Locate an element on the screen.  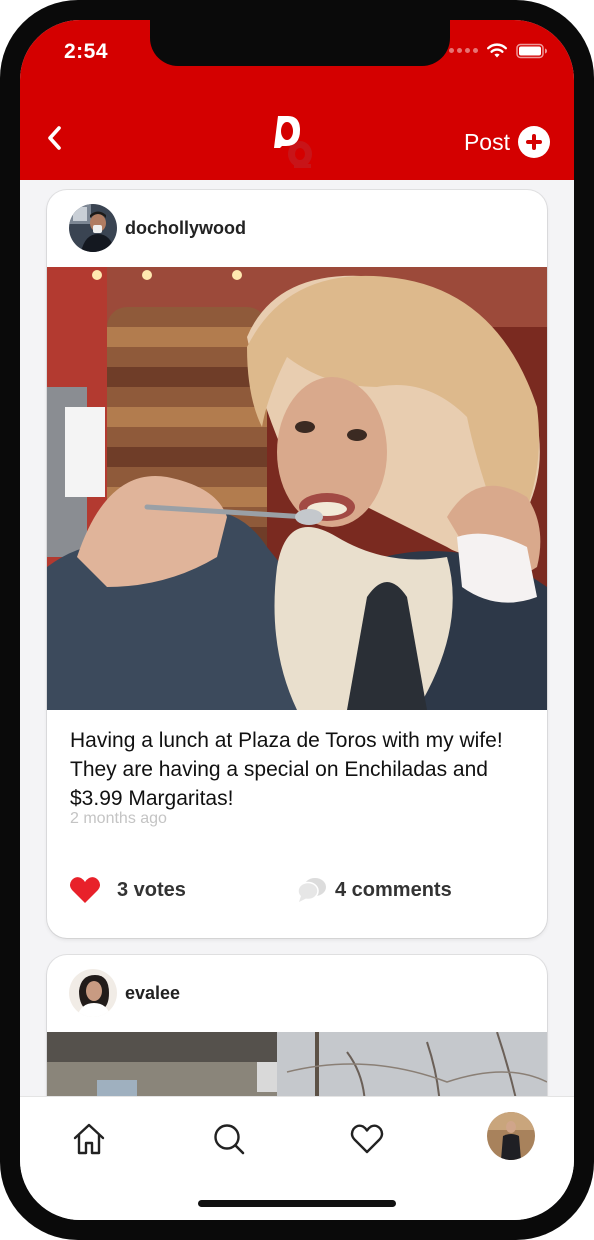
tab-profile is located at coordinates (511, 1136).